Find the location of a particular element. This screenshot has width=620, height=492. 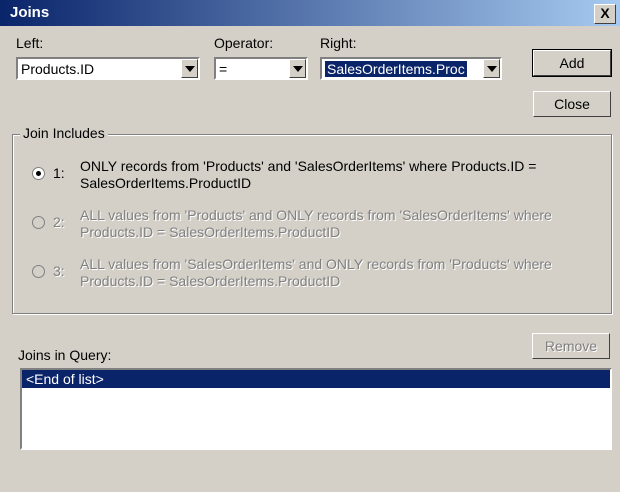

title-bar: Joins X is located at coordinates (310, 13).